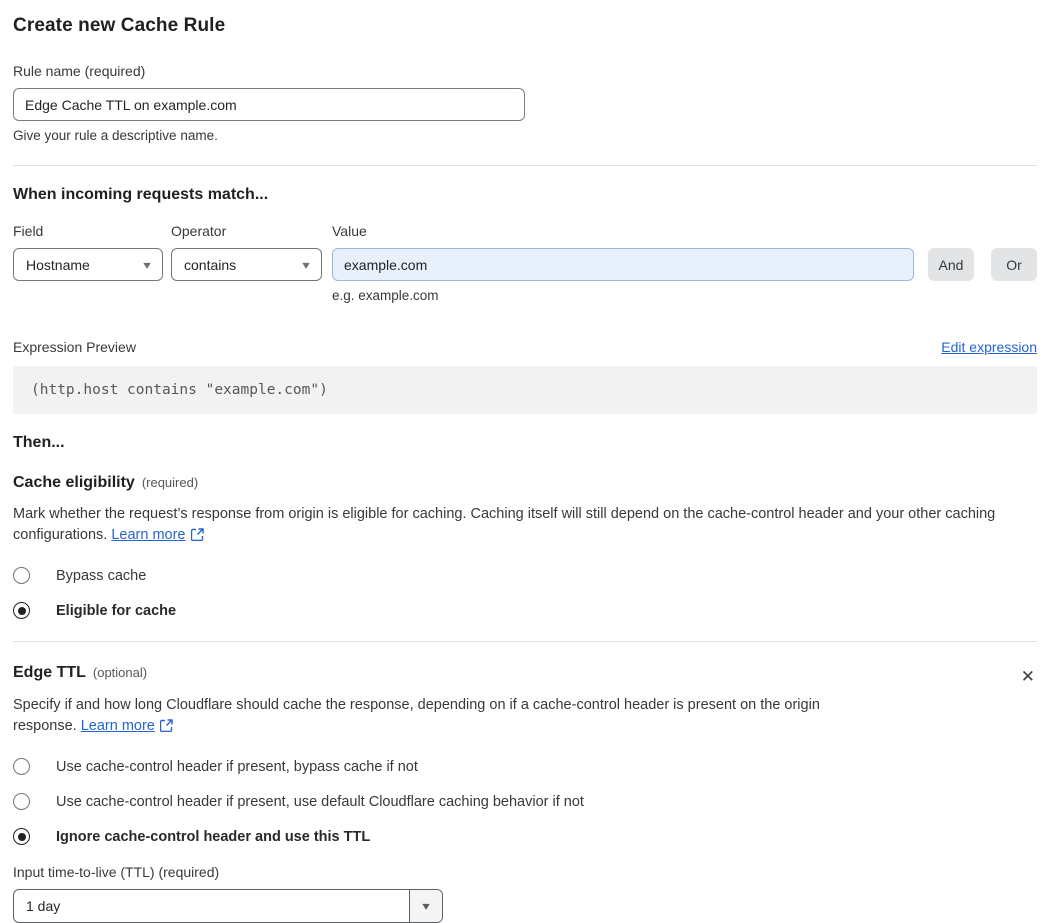 The width and height of the screenshot is (1058, 923). I want to click on edge-ttl-qualifier: (optional), so click(120, 672).